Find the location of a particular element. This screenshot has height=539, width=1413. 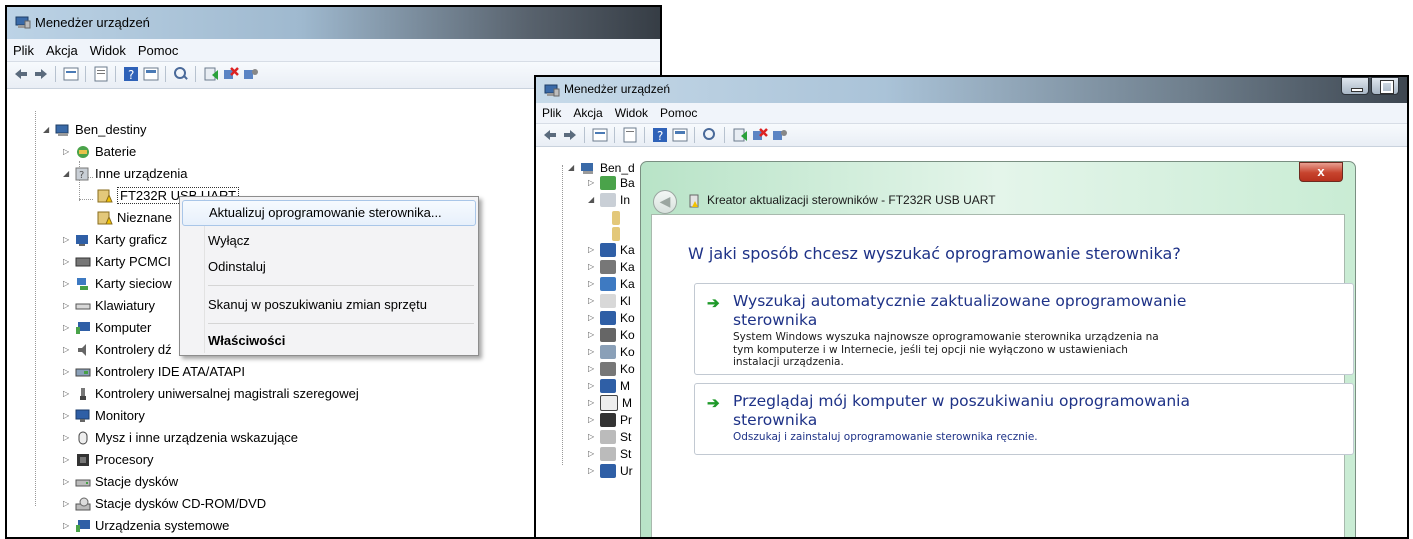

tree-item-nieznane: Nieznane is located at coordinates (134, 217).